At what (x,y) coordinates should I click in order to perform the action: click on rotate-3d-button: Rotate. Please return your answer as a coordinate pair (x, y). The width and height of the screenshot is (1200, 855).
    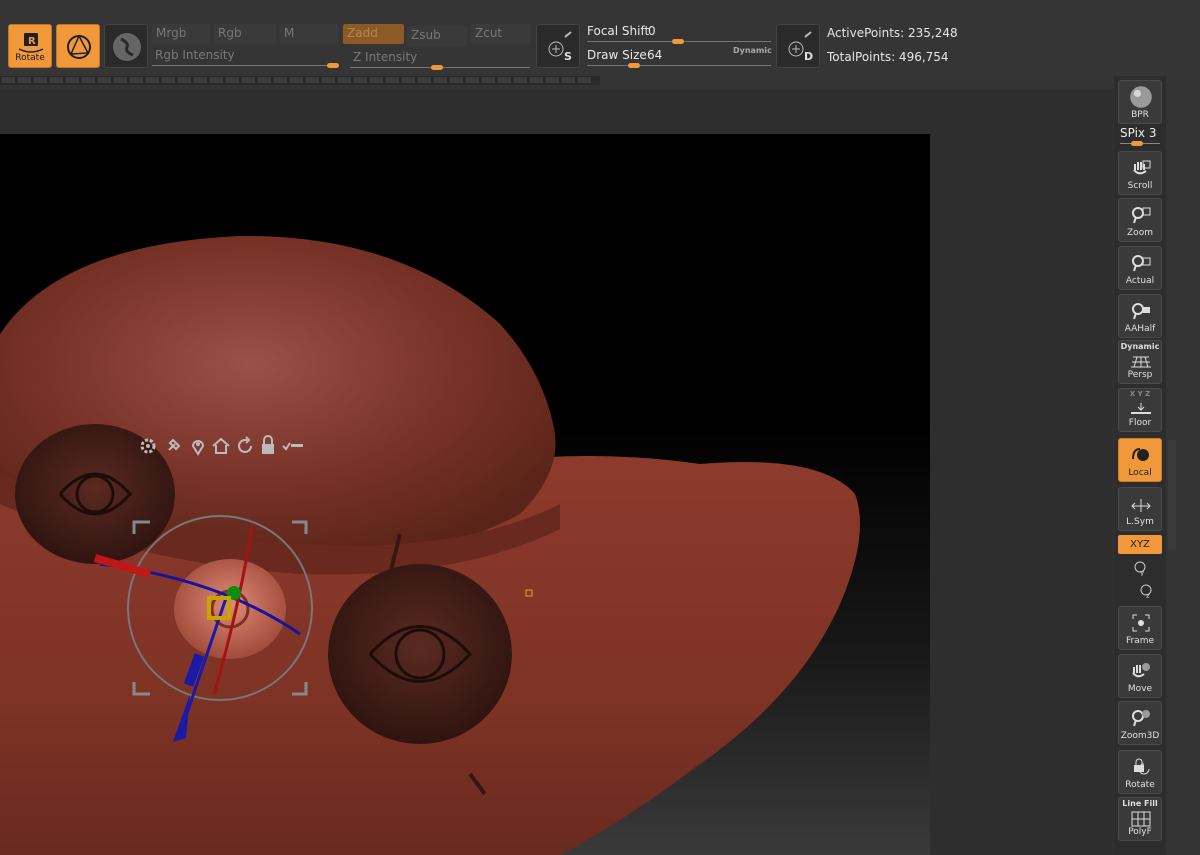
    Looking at the image, I should click on (1140, 772).